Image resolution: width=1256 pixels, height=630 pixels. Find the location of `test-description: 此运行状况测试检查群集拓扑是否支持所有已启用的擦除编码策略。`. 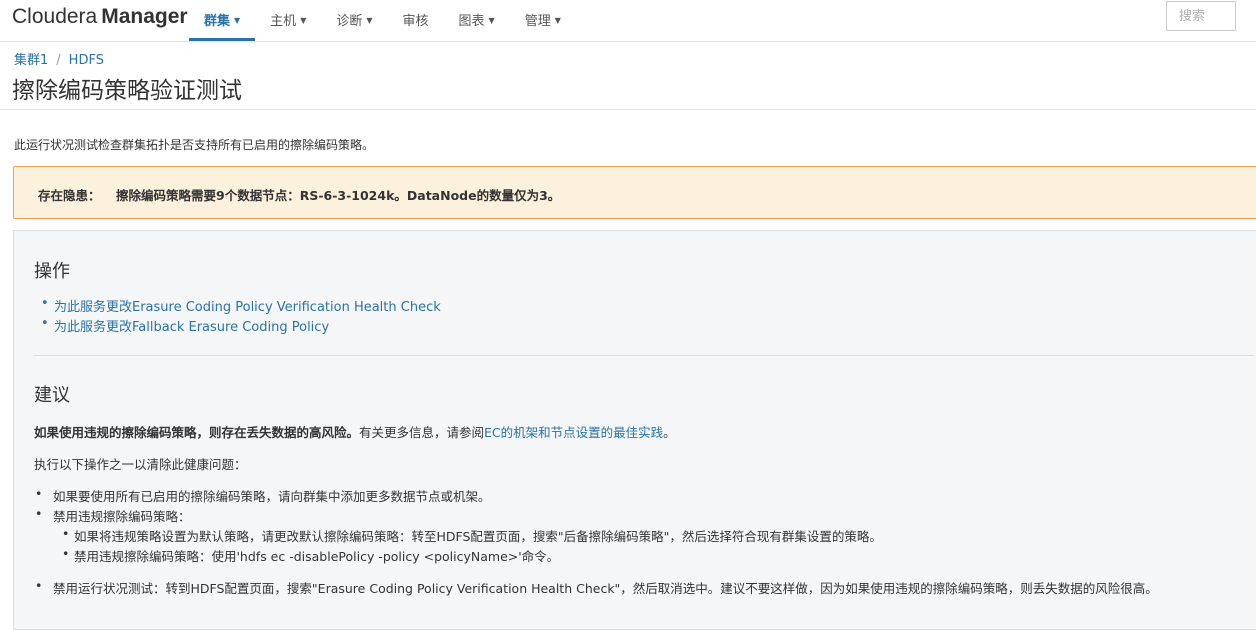

test-description: 此运行状况测试检查群集拓扑是否支持所有已启用的擦除编码策略。 is located at coordinates (194, 145).